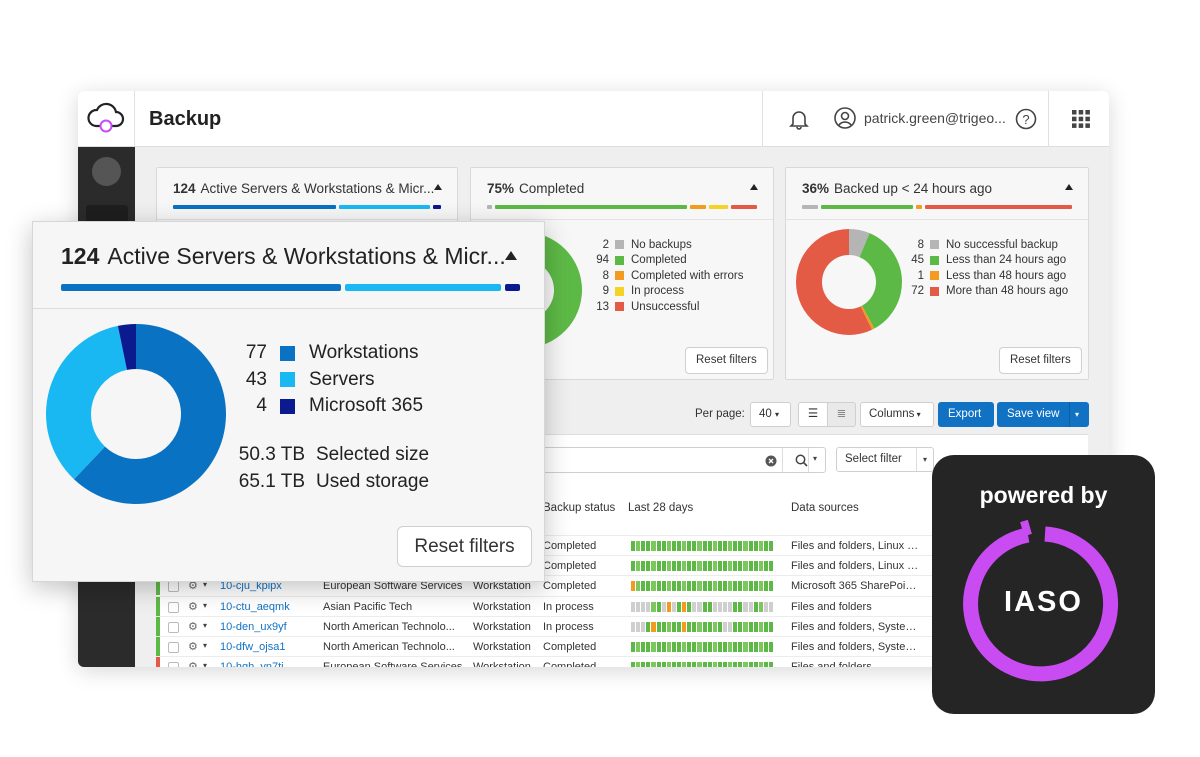  Describe the element at coordinates (106, 171) in the screenshot. I see `nav-item` at that location.